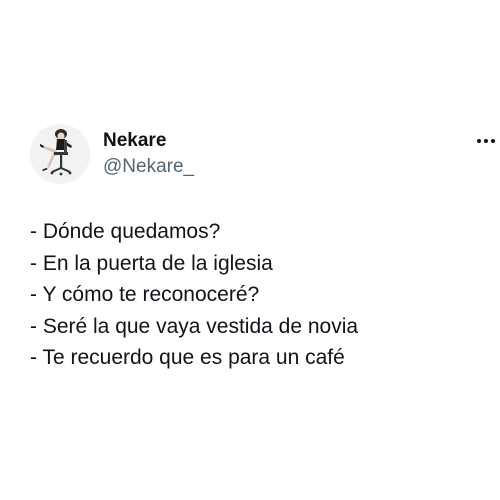 The height and width of the screenshot is (500, 500). Describe the element at coordinates (148, 167) in the screenshot. I see `user-handle: @Nekare_` at that location.